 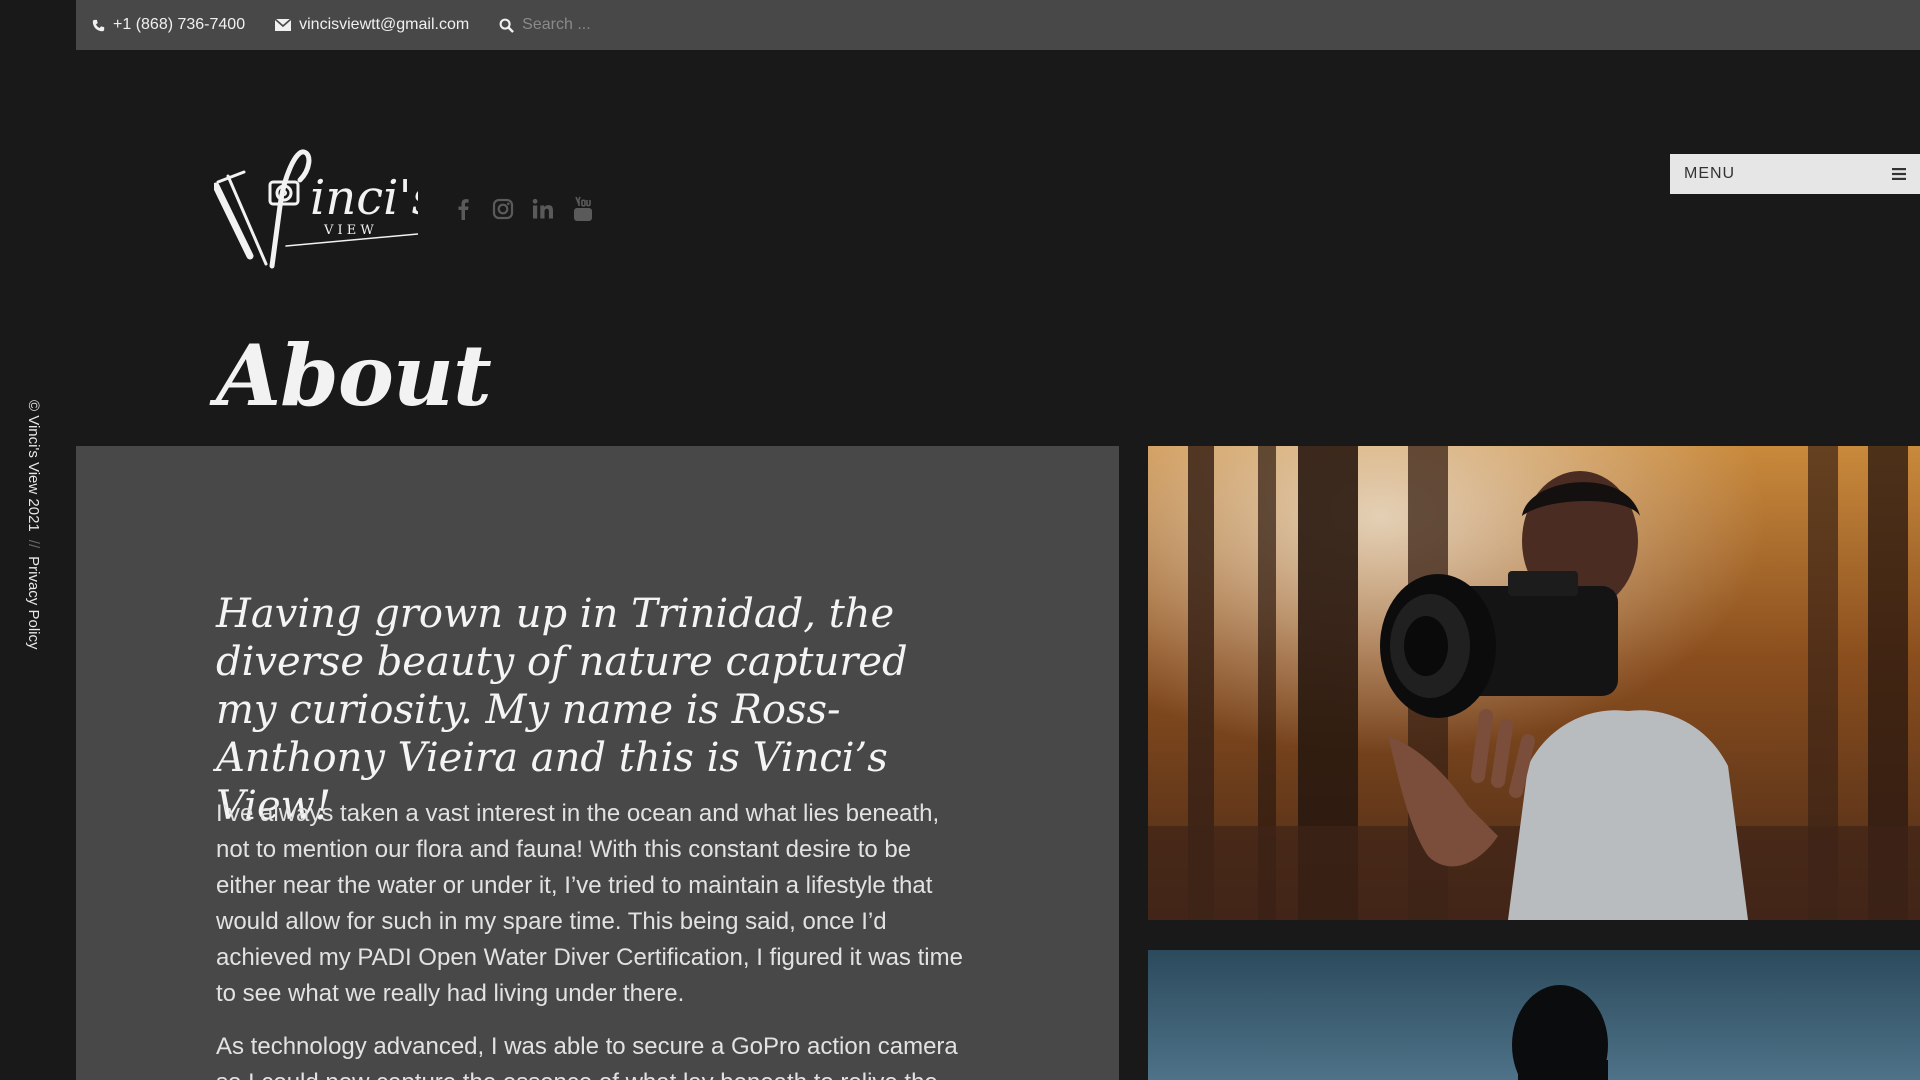 I want to click on search-input, so click(x=642, y=25).